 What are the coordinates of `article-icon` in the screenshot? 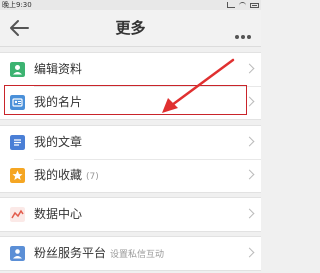 It's located at (17, 142).